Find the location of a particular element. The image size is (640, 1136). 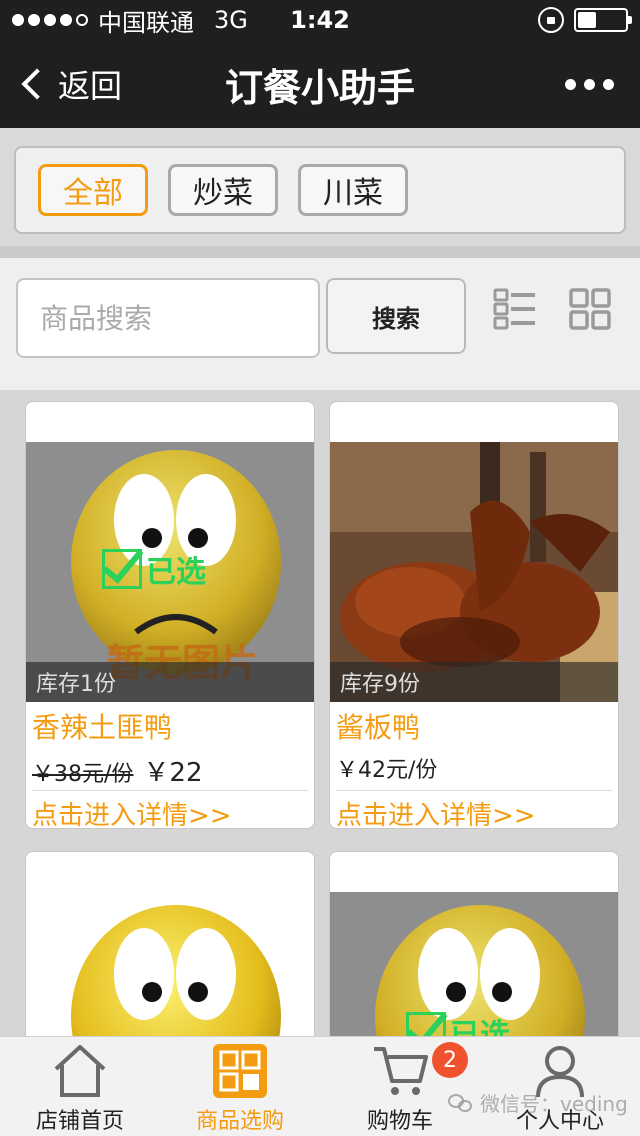

back-button: 返回 is located at coordinates (71, 84).